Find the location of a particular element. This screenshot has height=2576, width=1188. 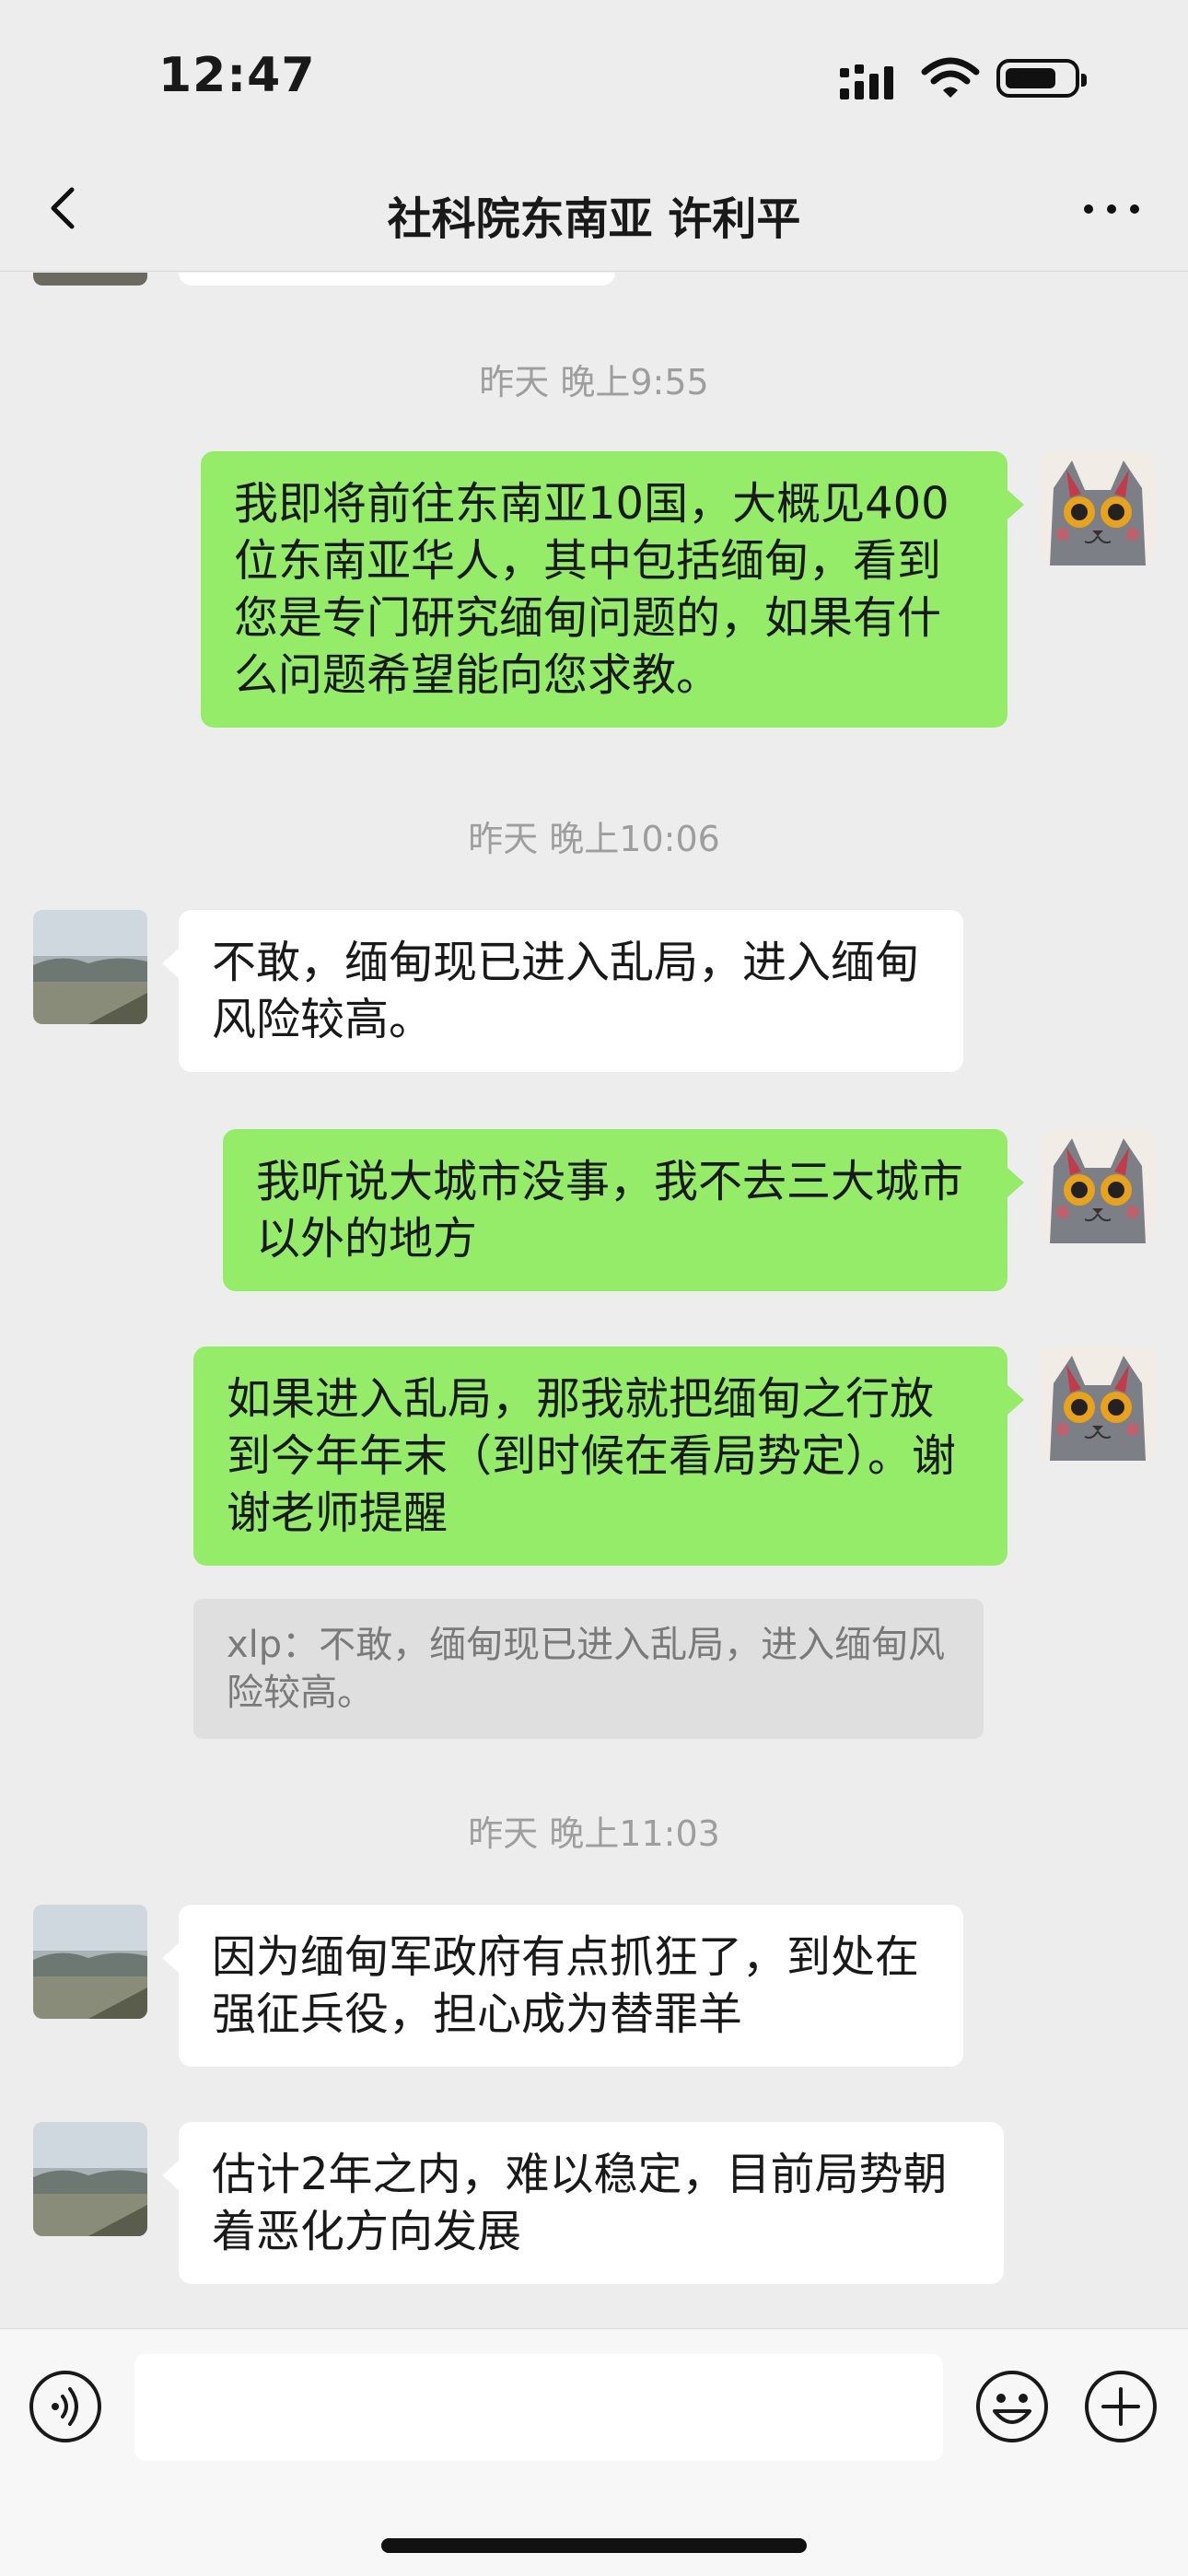

timestamp: 昨天 晚上11:03 is located at coordinates (594, 1833).